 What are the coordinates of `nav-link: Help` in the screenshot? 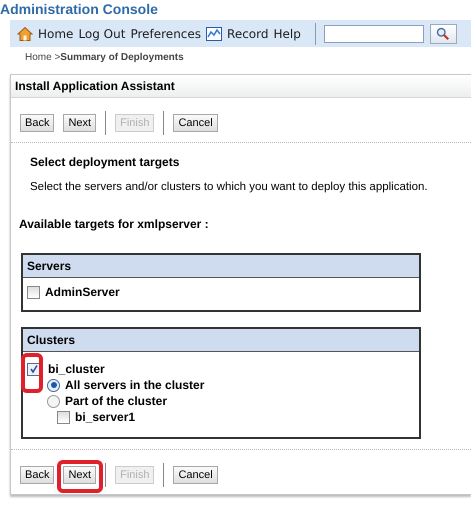 It's located at (287, 33).